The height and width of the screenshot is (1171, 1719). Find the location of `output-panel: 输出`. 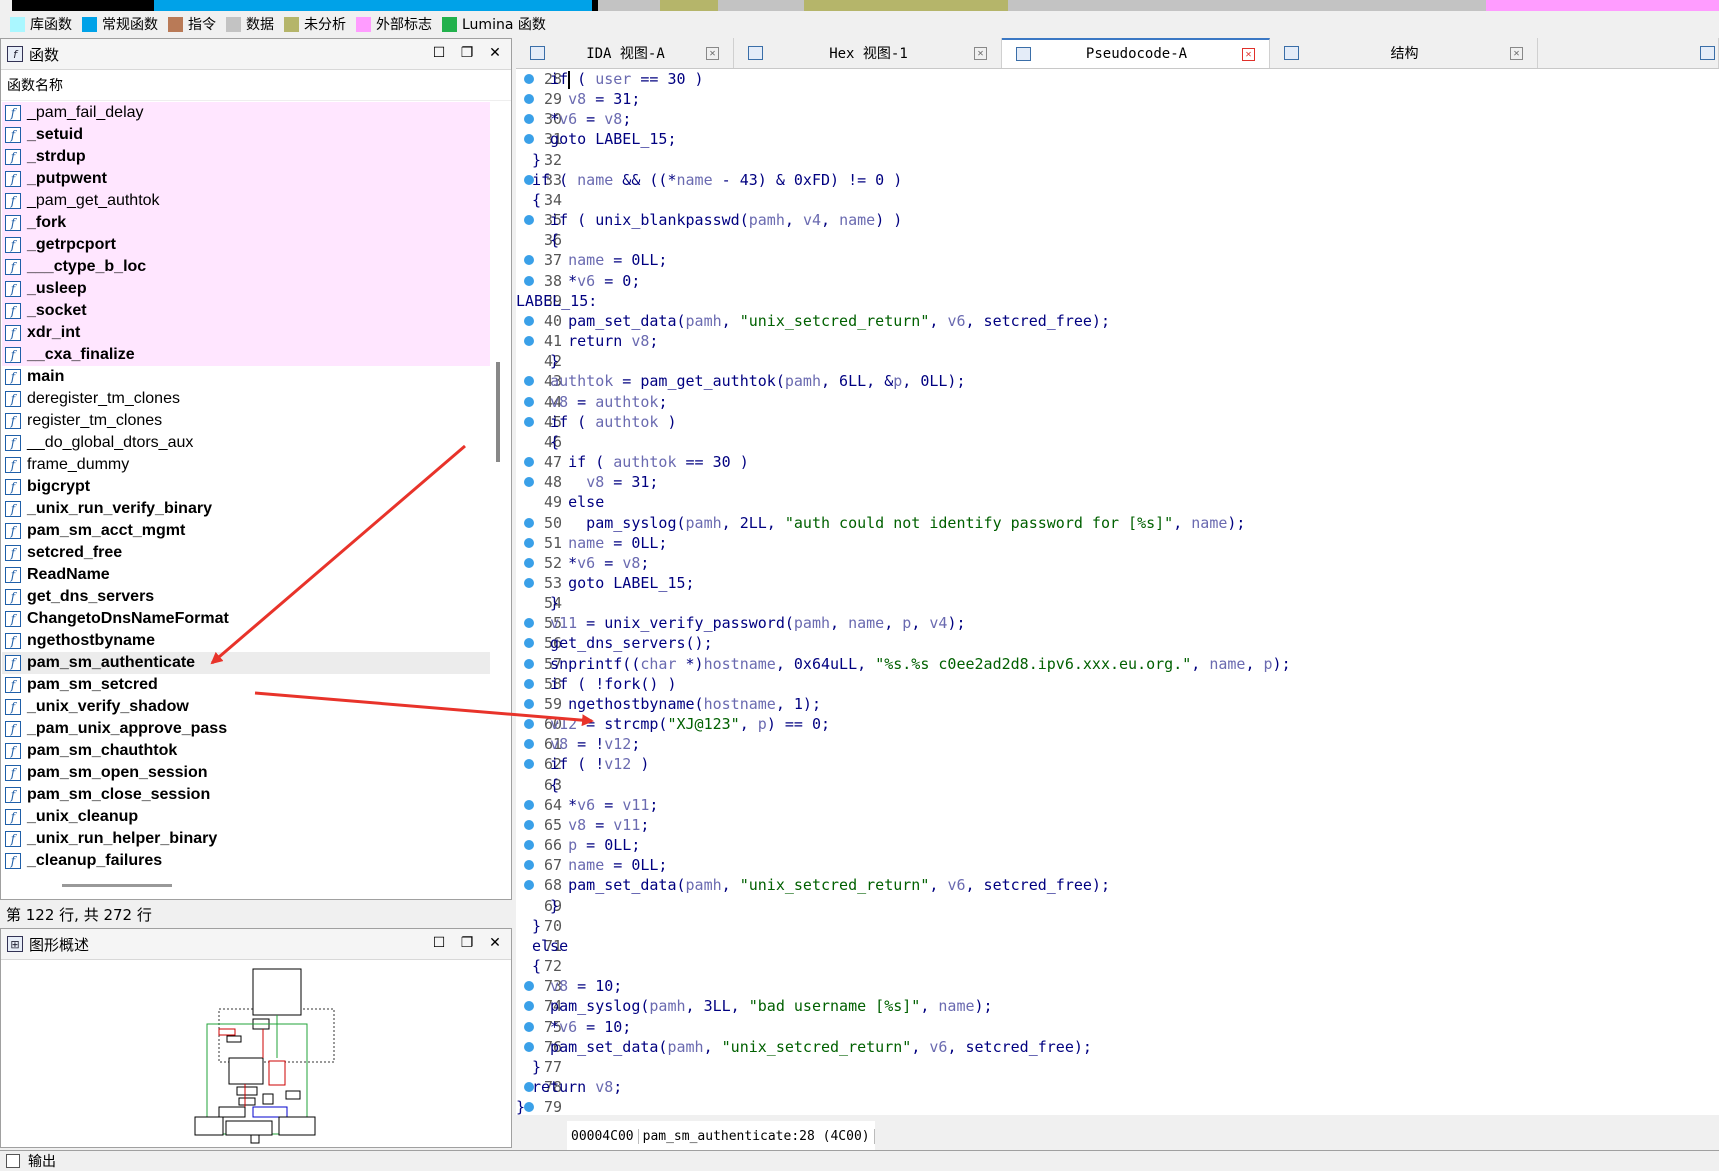

output-panel: 输出 is located at coordinates (859, 1160).